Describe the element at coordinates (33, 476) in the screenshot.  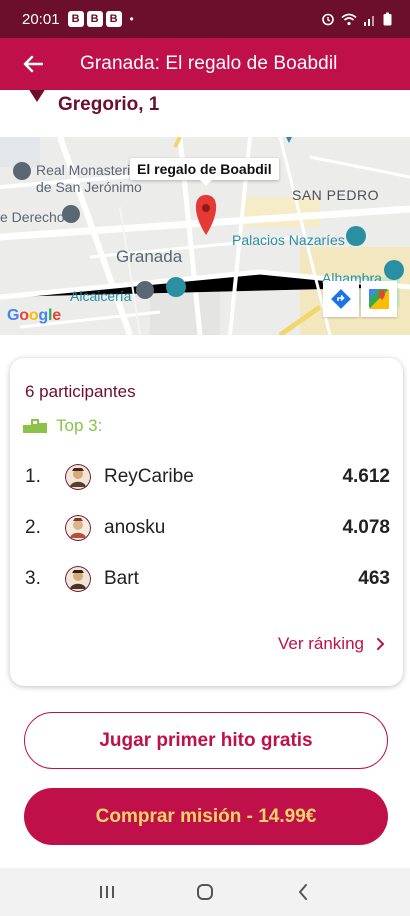
I see `rank-number: 1.` at that location.